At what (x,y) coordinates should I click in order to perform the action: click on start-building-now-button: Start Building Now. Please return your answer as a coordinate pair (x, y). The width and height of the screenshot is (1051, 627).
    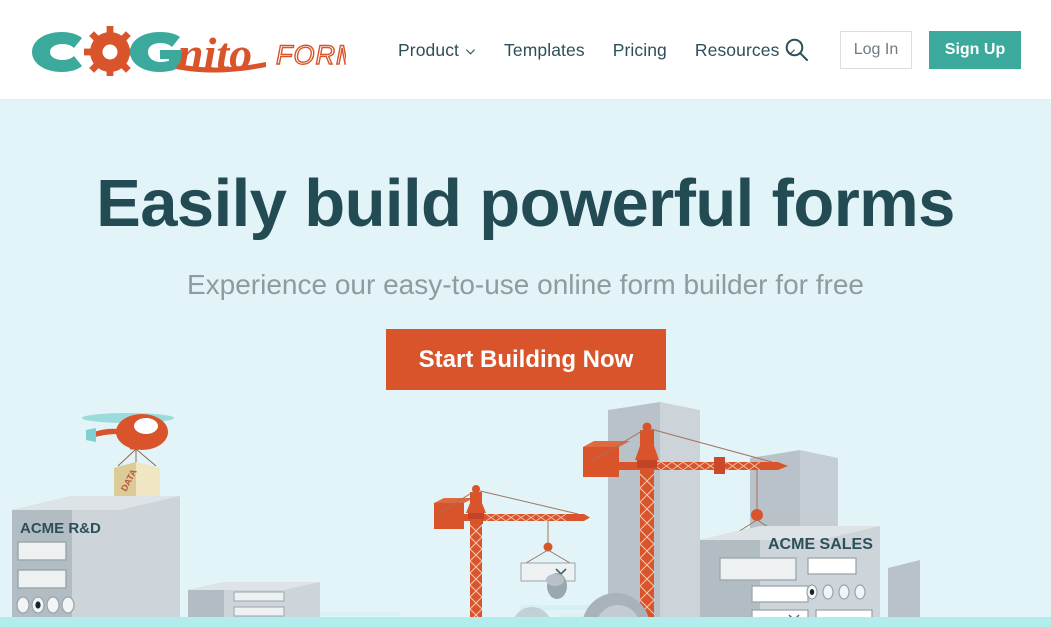
    Looking at the image, I should click on (526, 359).